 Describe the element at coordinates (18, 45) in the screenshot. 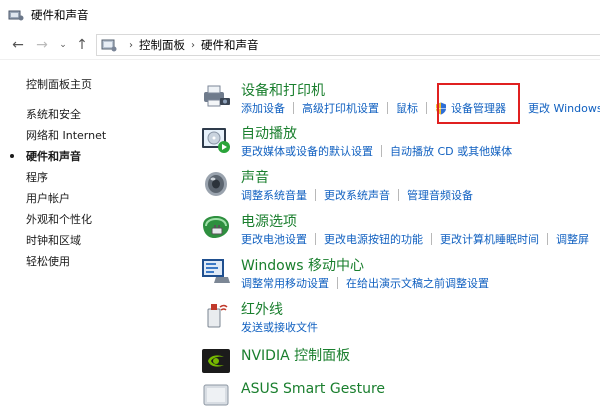

I see `back-arrow-icon: ←` at that location.